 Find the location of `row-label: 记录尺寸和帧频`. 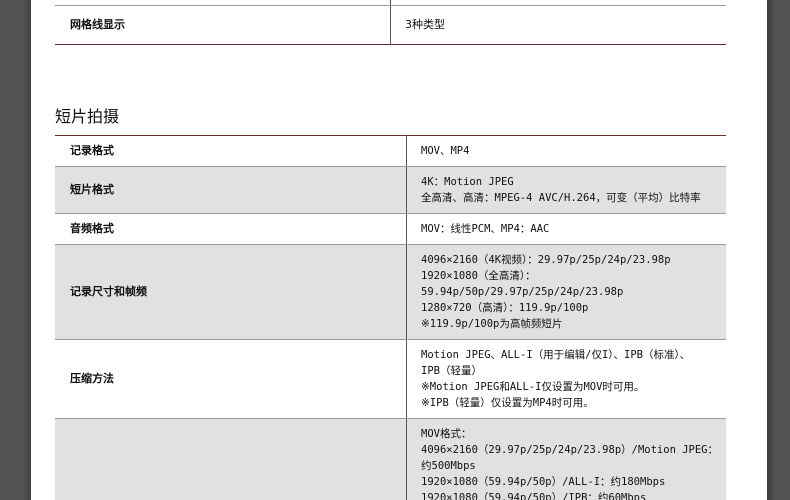

row-label: 记录尺寸和帧频 is located at coordinates (231, 292).